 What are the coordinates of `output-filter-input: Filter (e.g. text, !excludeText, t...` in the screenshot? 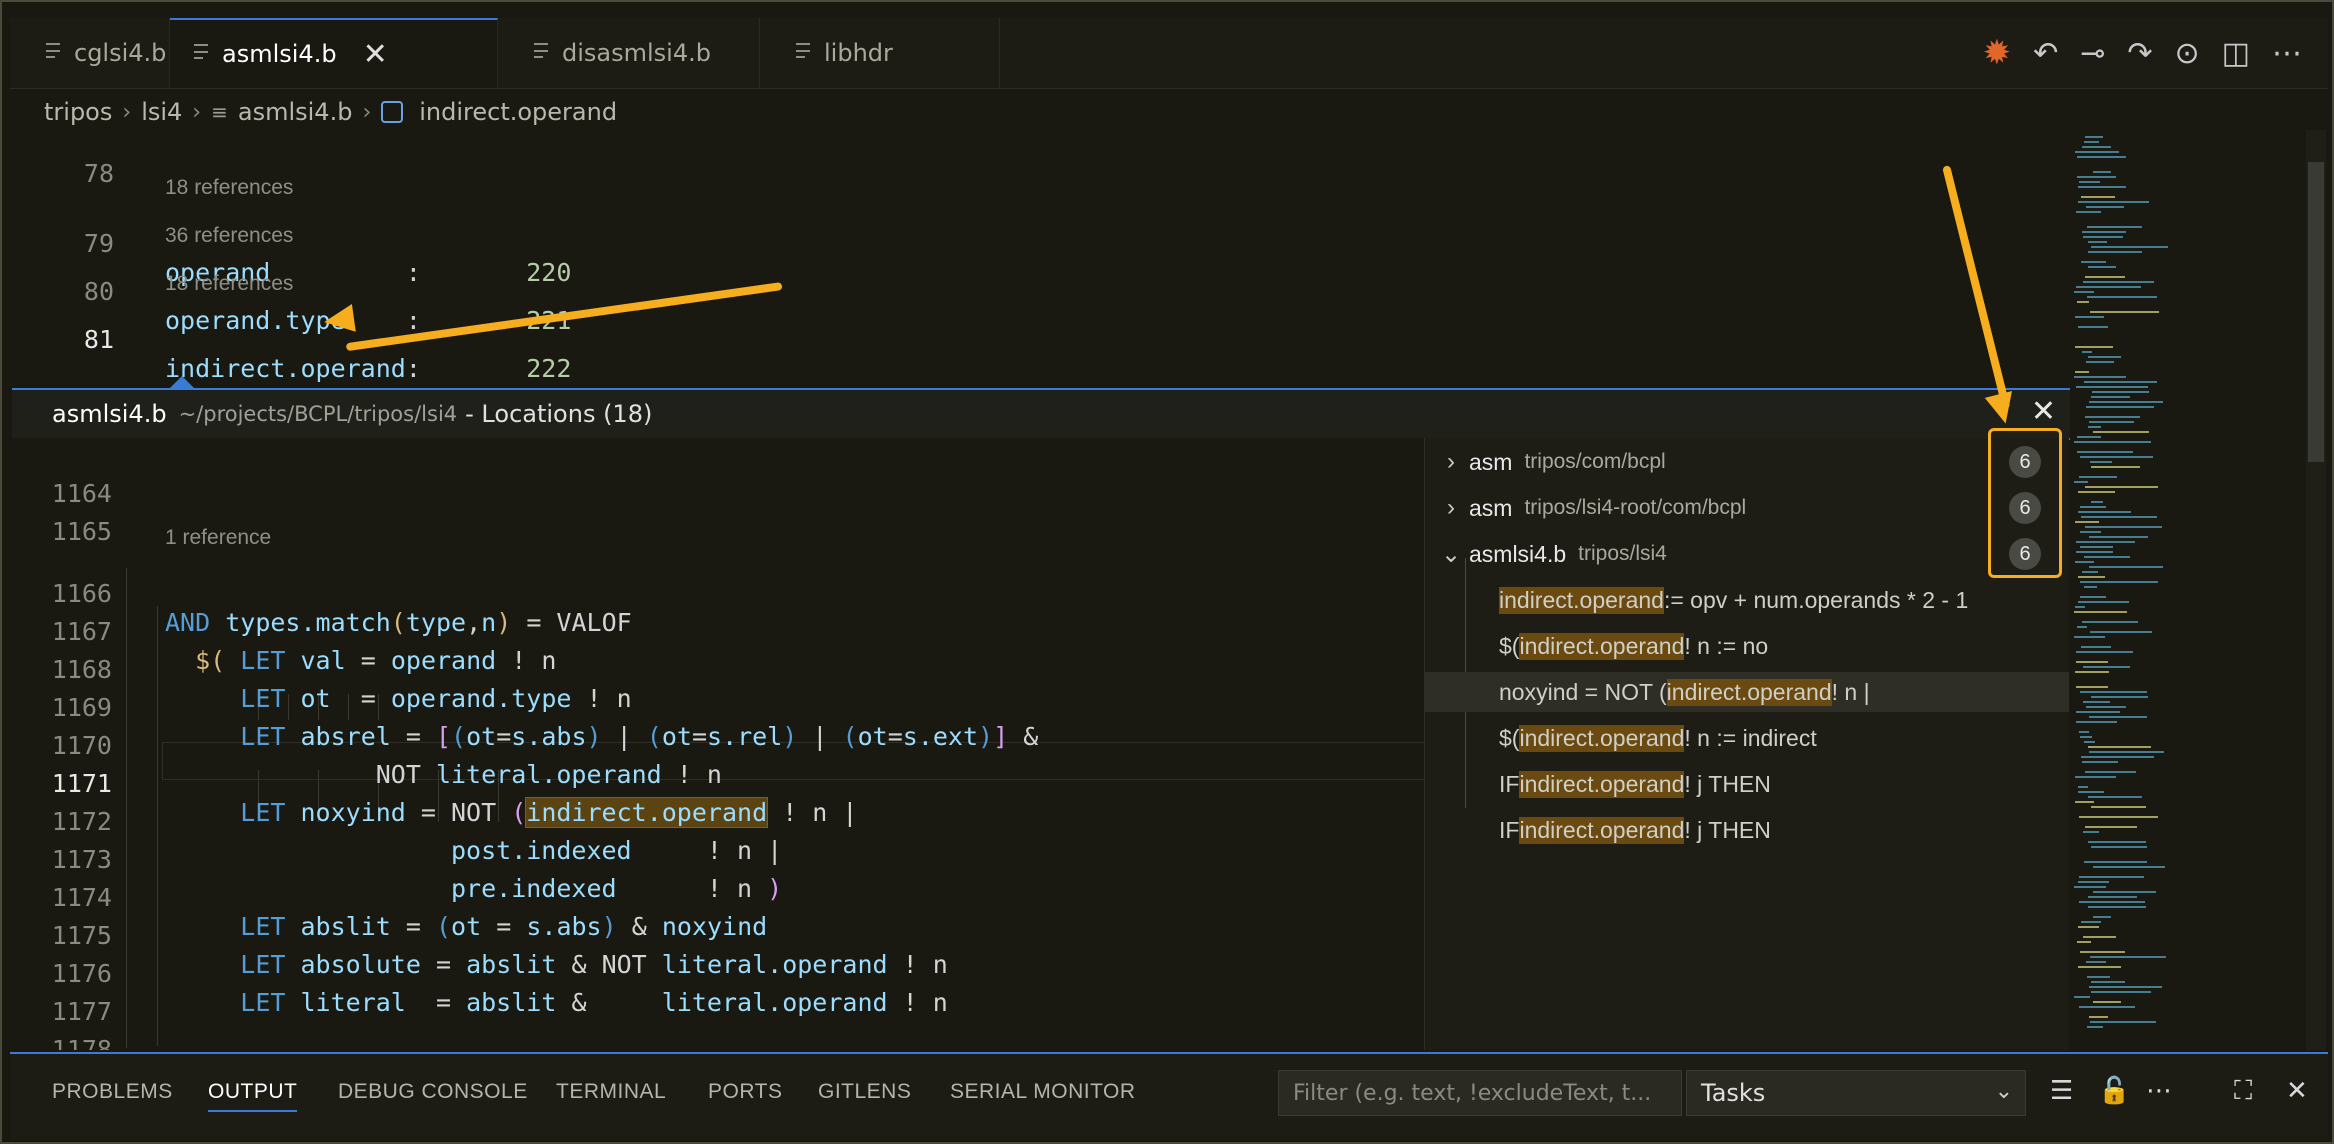 It's located at (1480, 1093).